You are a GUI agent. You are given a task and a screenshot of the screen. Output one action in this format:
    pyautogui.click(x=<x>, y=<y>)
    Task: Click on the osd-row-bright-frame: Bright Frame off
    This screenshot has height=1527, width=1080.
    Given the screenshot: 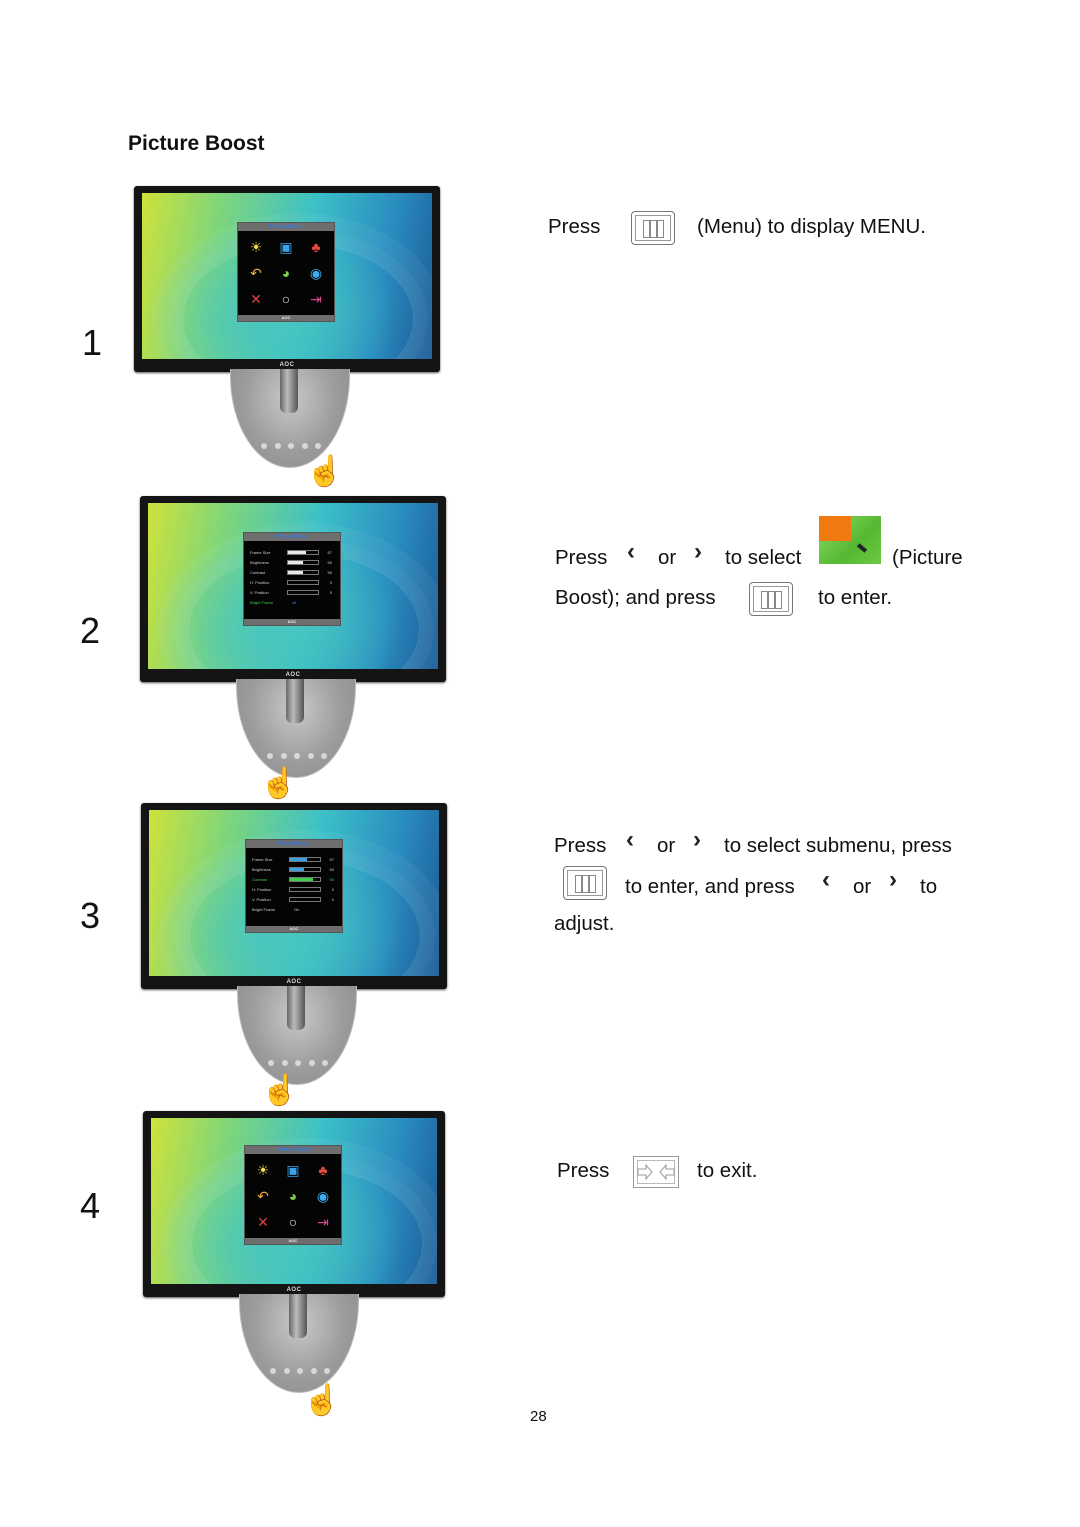 What is the action you would take?
    pyautogui.click(x=273, y=602)
    